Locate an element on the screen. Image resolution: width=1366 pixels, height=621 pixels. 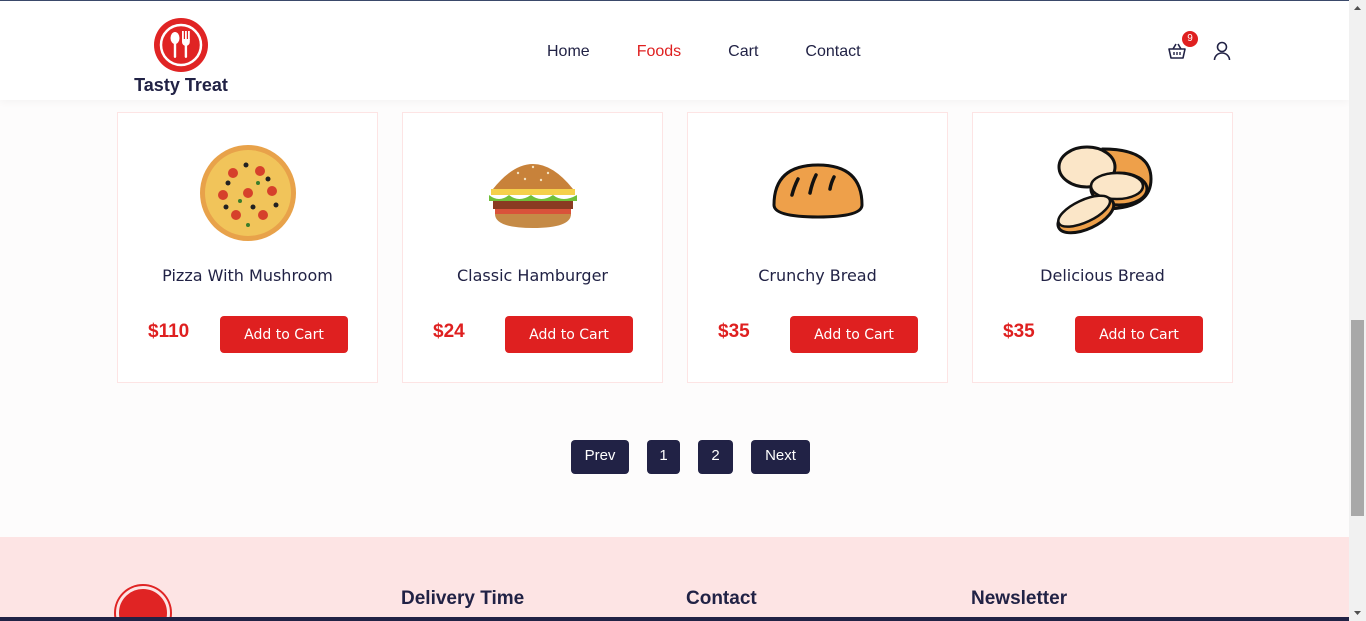
scrollbar-thumb is located at coordinates (1357, 418).